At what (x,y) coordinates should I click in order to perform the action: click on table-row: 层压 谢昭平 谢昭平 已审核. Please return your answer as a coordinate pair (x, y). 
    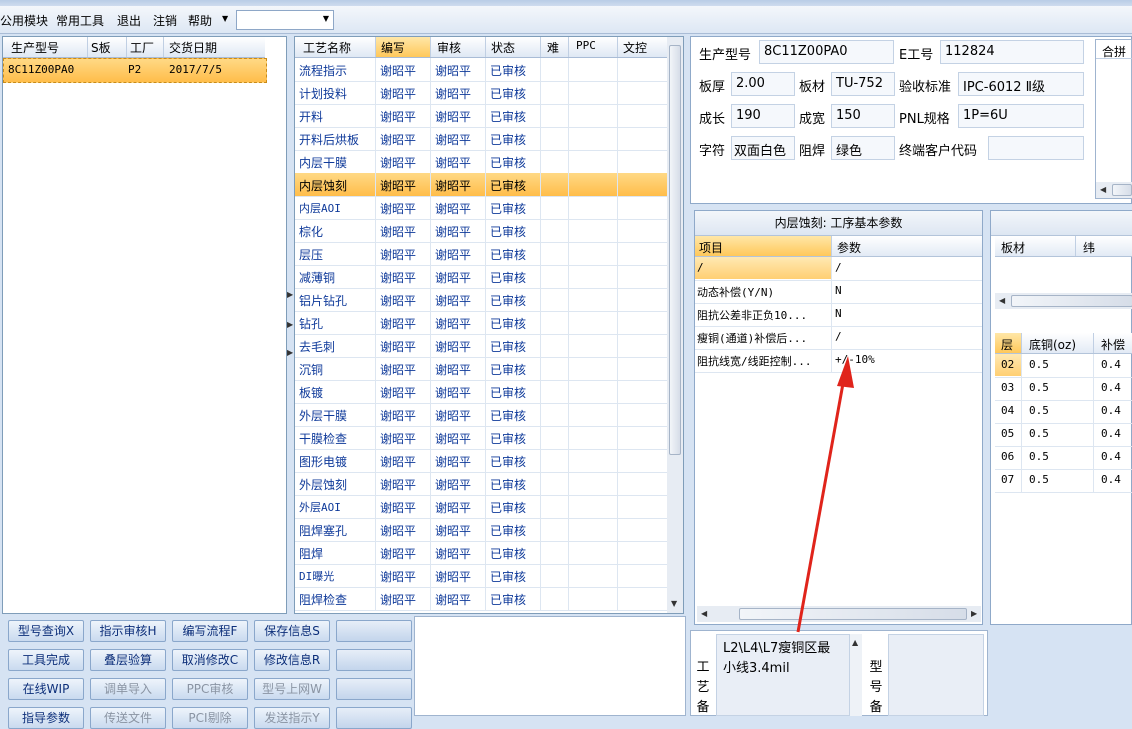
    Looking at the image, I should click on (481, 254).